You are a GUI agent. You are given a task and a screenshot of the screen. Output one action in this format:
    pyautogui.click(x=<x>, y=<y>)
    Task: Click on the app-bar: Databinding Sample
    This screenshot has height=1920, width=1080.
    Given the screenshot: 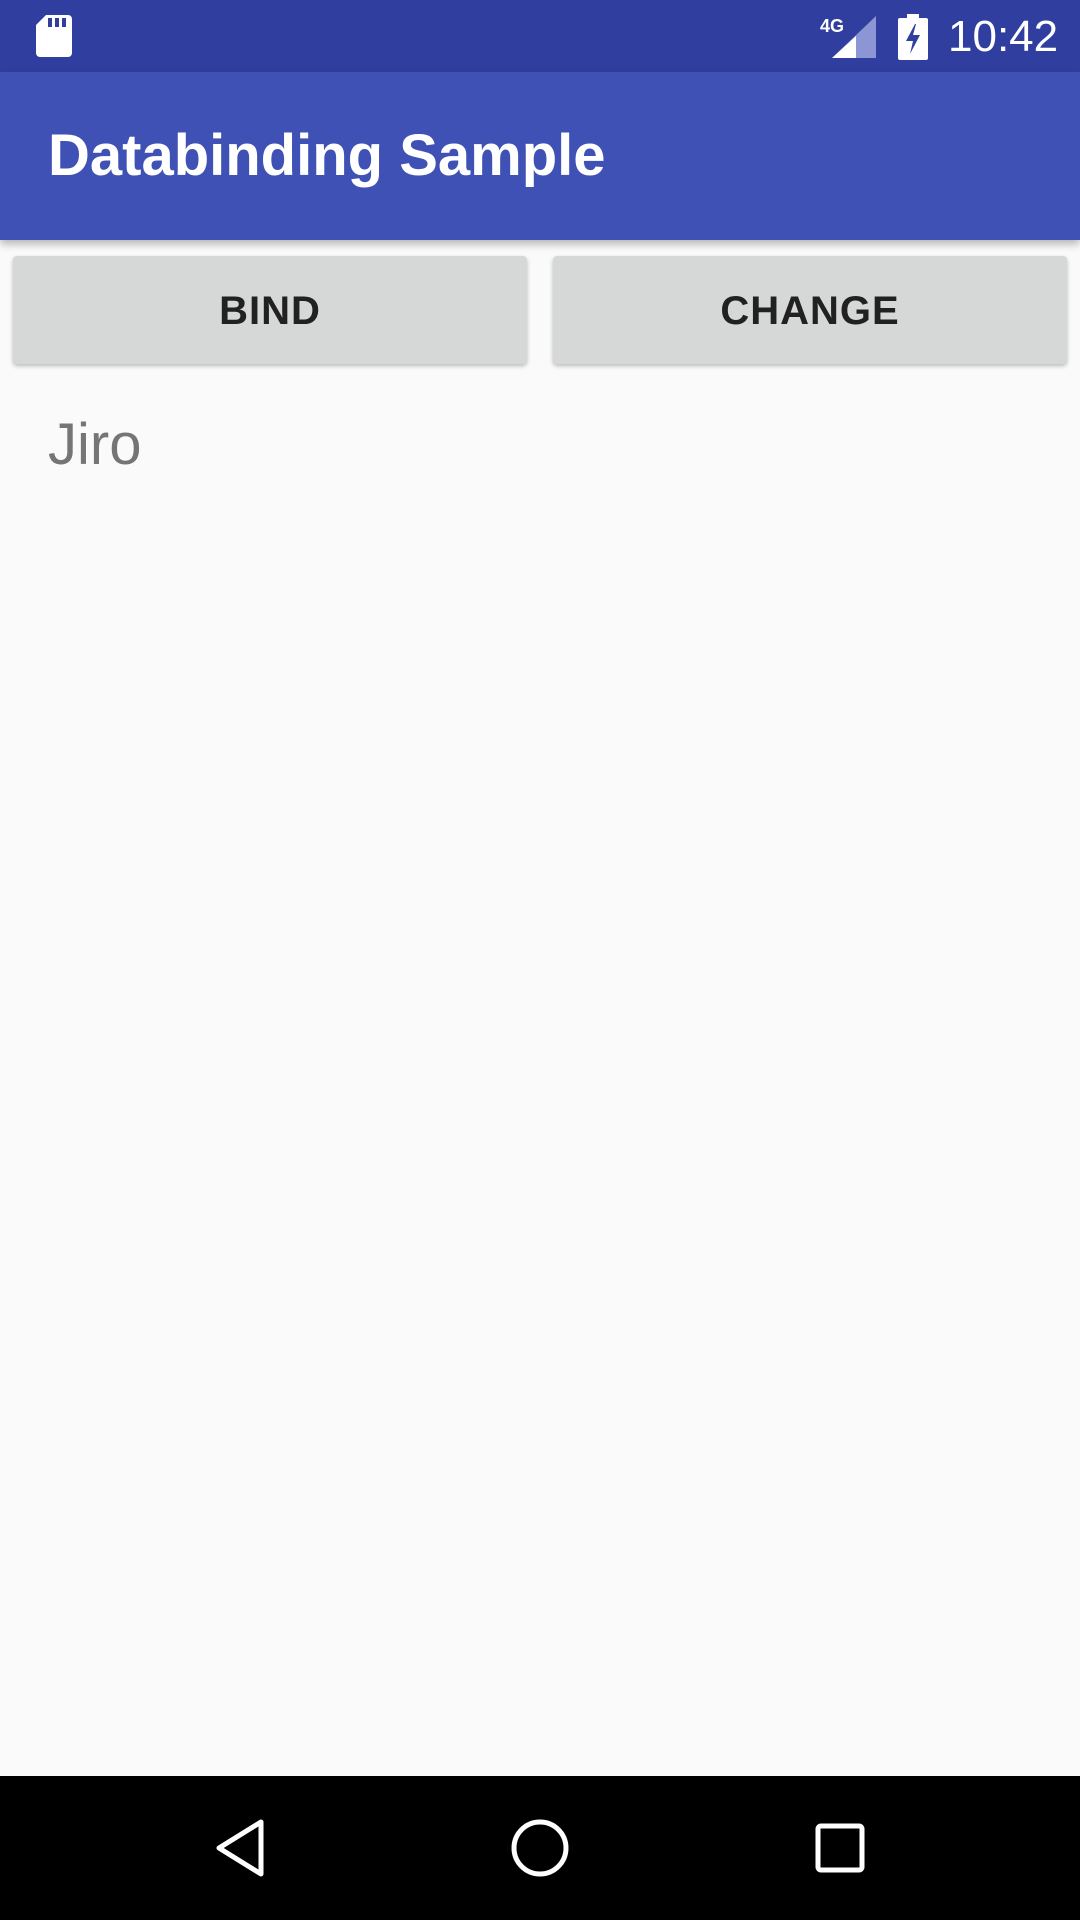 What is the action you would take?
    pyautogui.click(x=540, y=156)
    